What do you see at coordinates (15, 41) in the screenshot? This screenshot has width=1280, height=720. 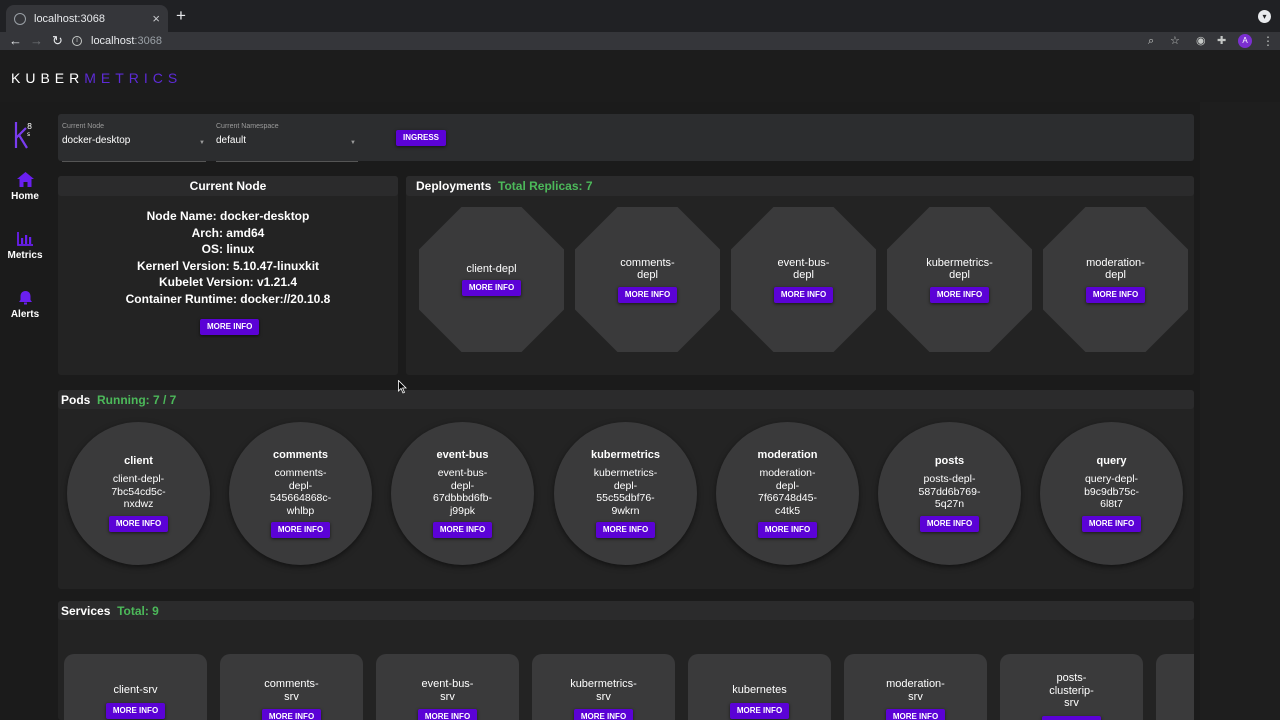 I see `back-button: ←` at bounding box center [15, 41].